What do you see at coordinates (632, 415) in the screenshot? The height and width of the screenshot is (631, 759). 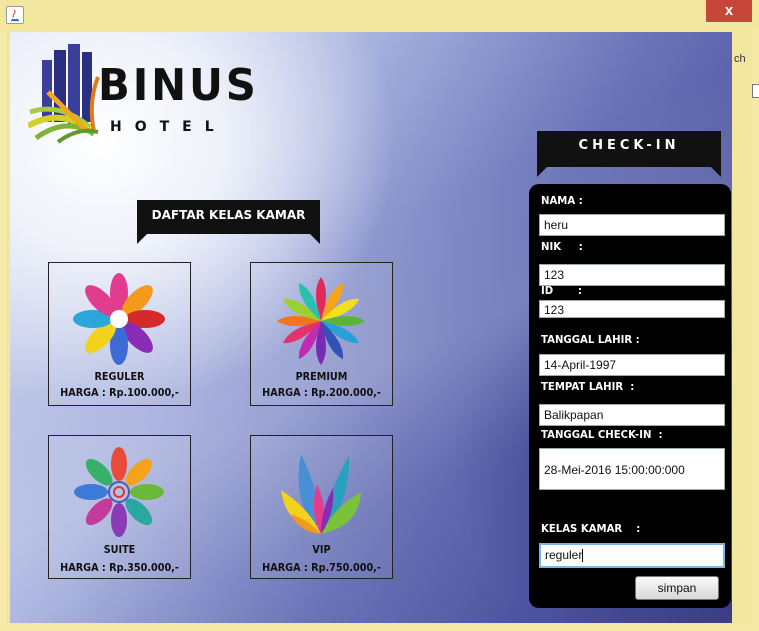 I see `tempat-lahir-field: Balikpapan` at bounding box center [632, 415].